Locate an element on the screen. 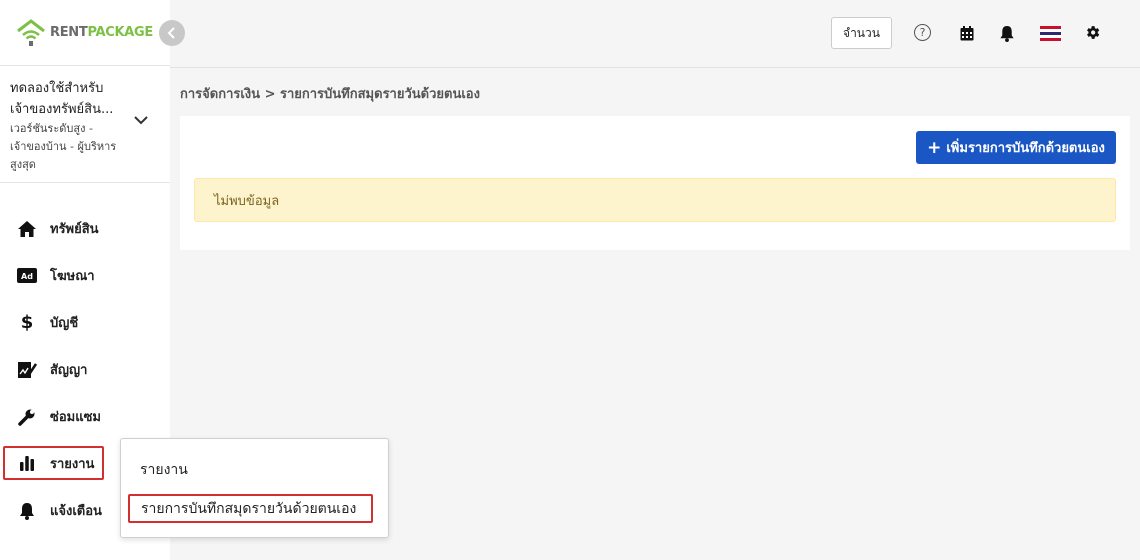 The width and height of the screenshot is (1140, 560). bell-icon is located at coordinates (27, 511).